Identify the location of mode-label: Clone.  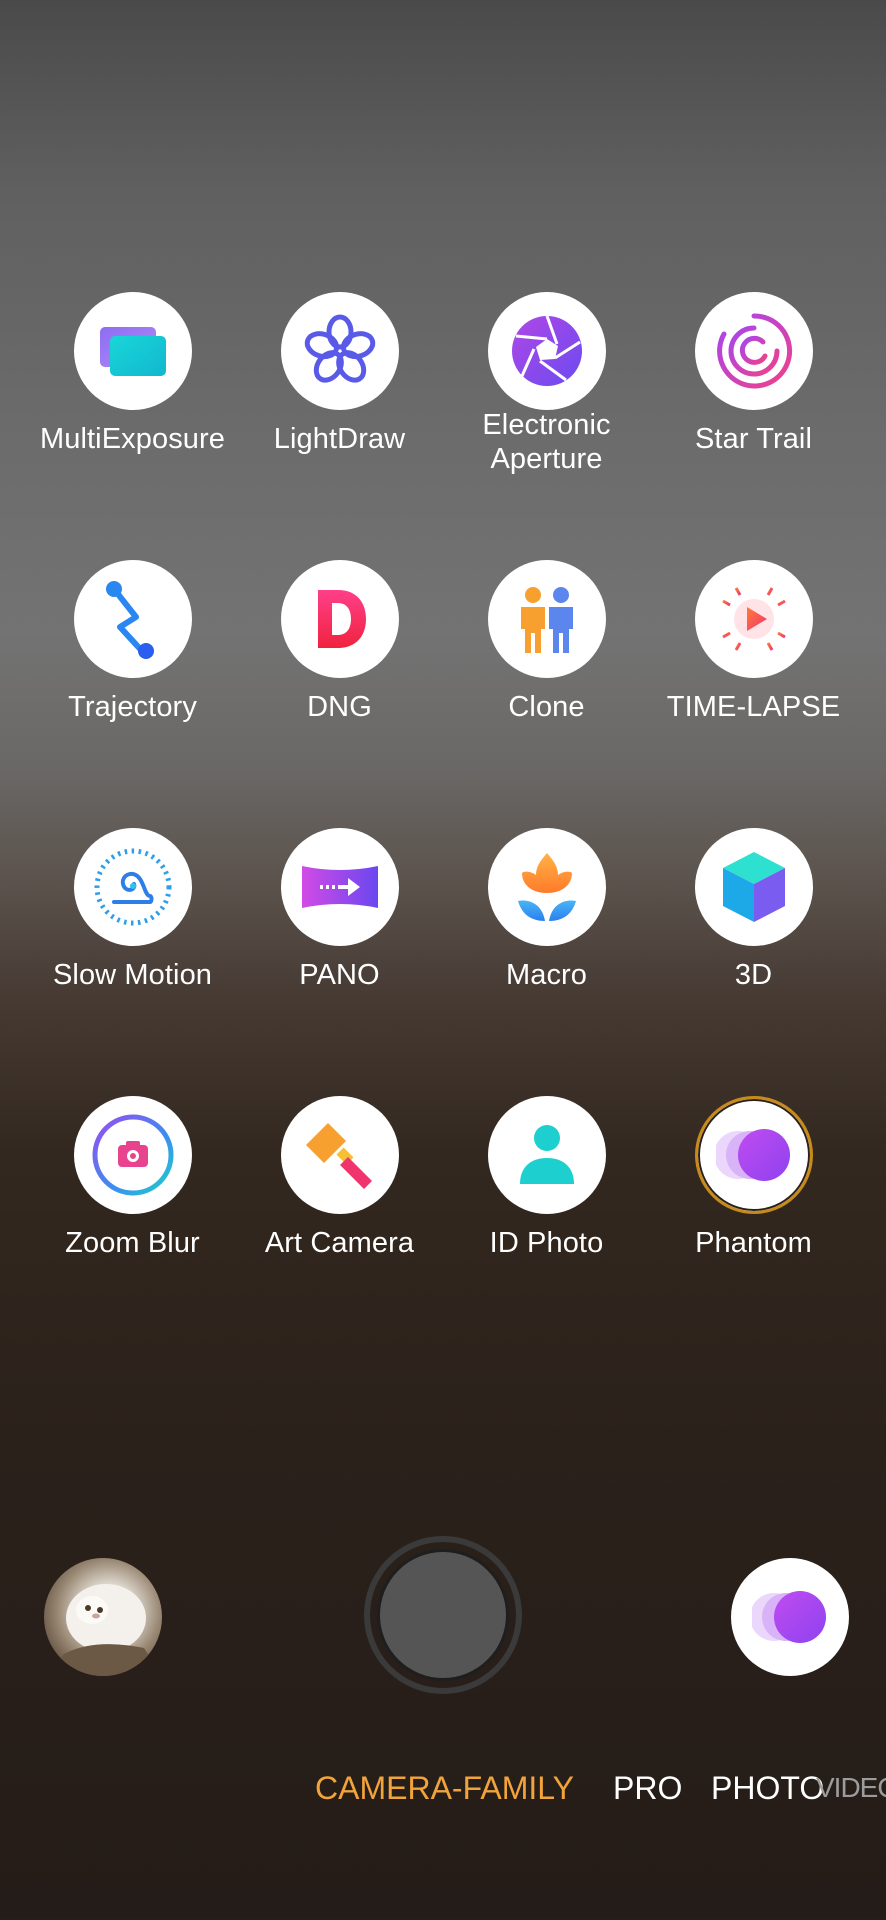
(546, 707).